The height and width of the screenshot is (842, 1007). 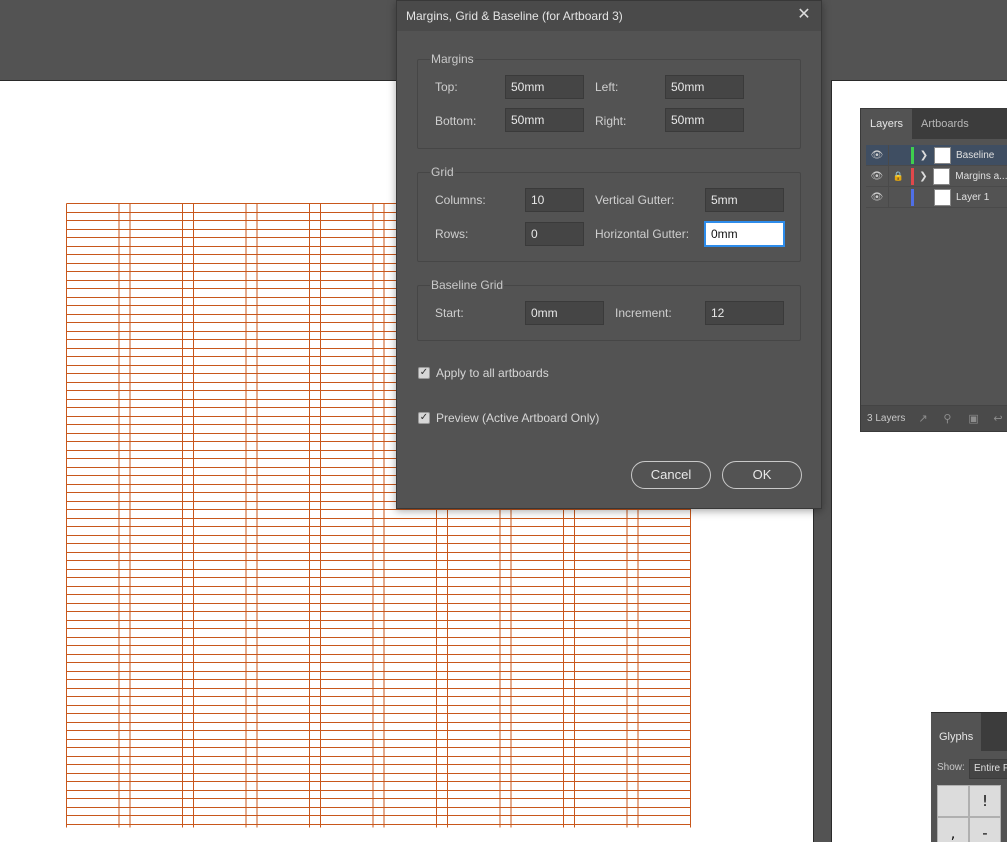 I want to click on grid-rows-input, so click(x=554, y=234).